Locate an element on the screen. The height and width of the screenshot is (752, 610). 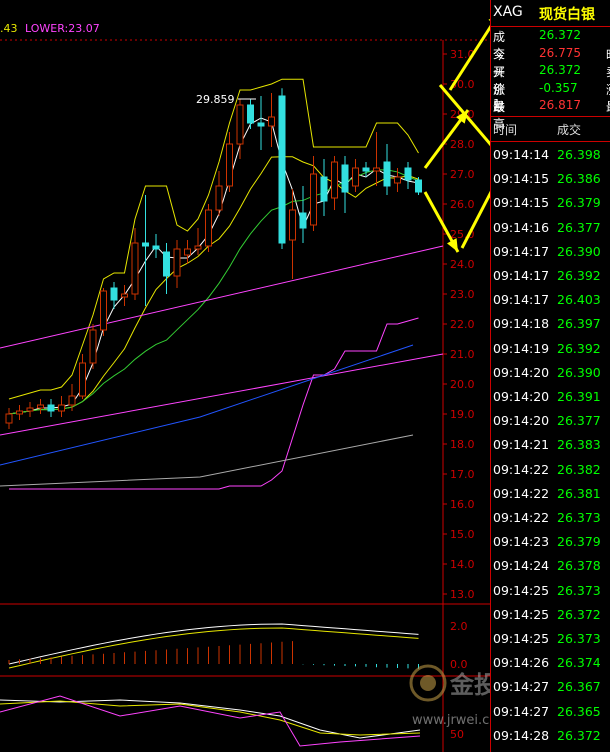
y-tick-label: 19.0 is located at coordinates (462, 414).